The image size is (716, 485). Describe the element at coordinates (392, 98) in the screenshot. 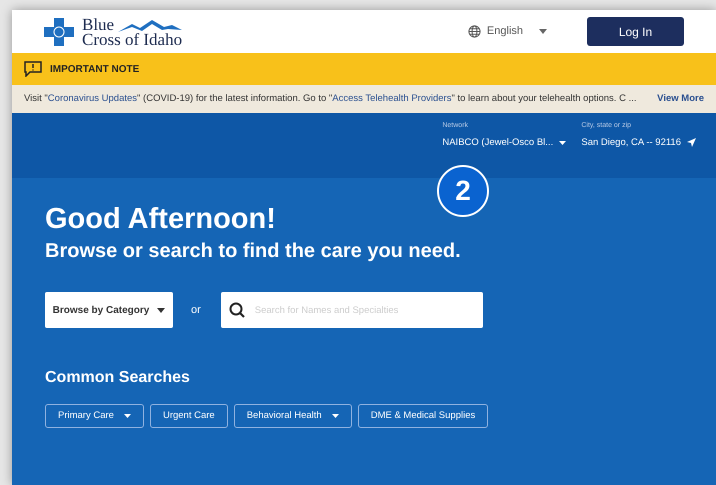

I see `notice-link: Access Telehealth Providers` at that location.